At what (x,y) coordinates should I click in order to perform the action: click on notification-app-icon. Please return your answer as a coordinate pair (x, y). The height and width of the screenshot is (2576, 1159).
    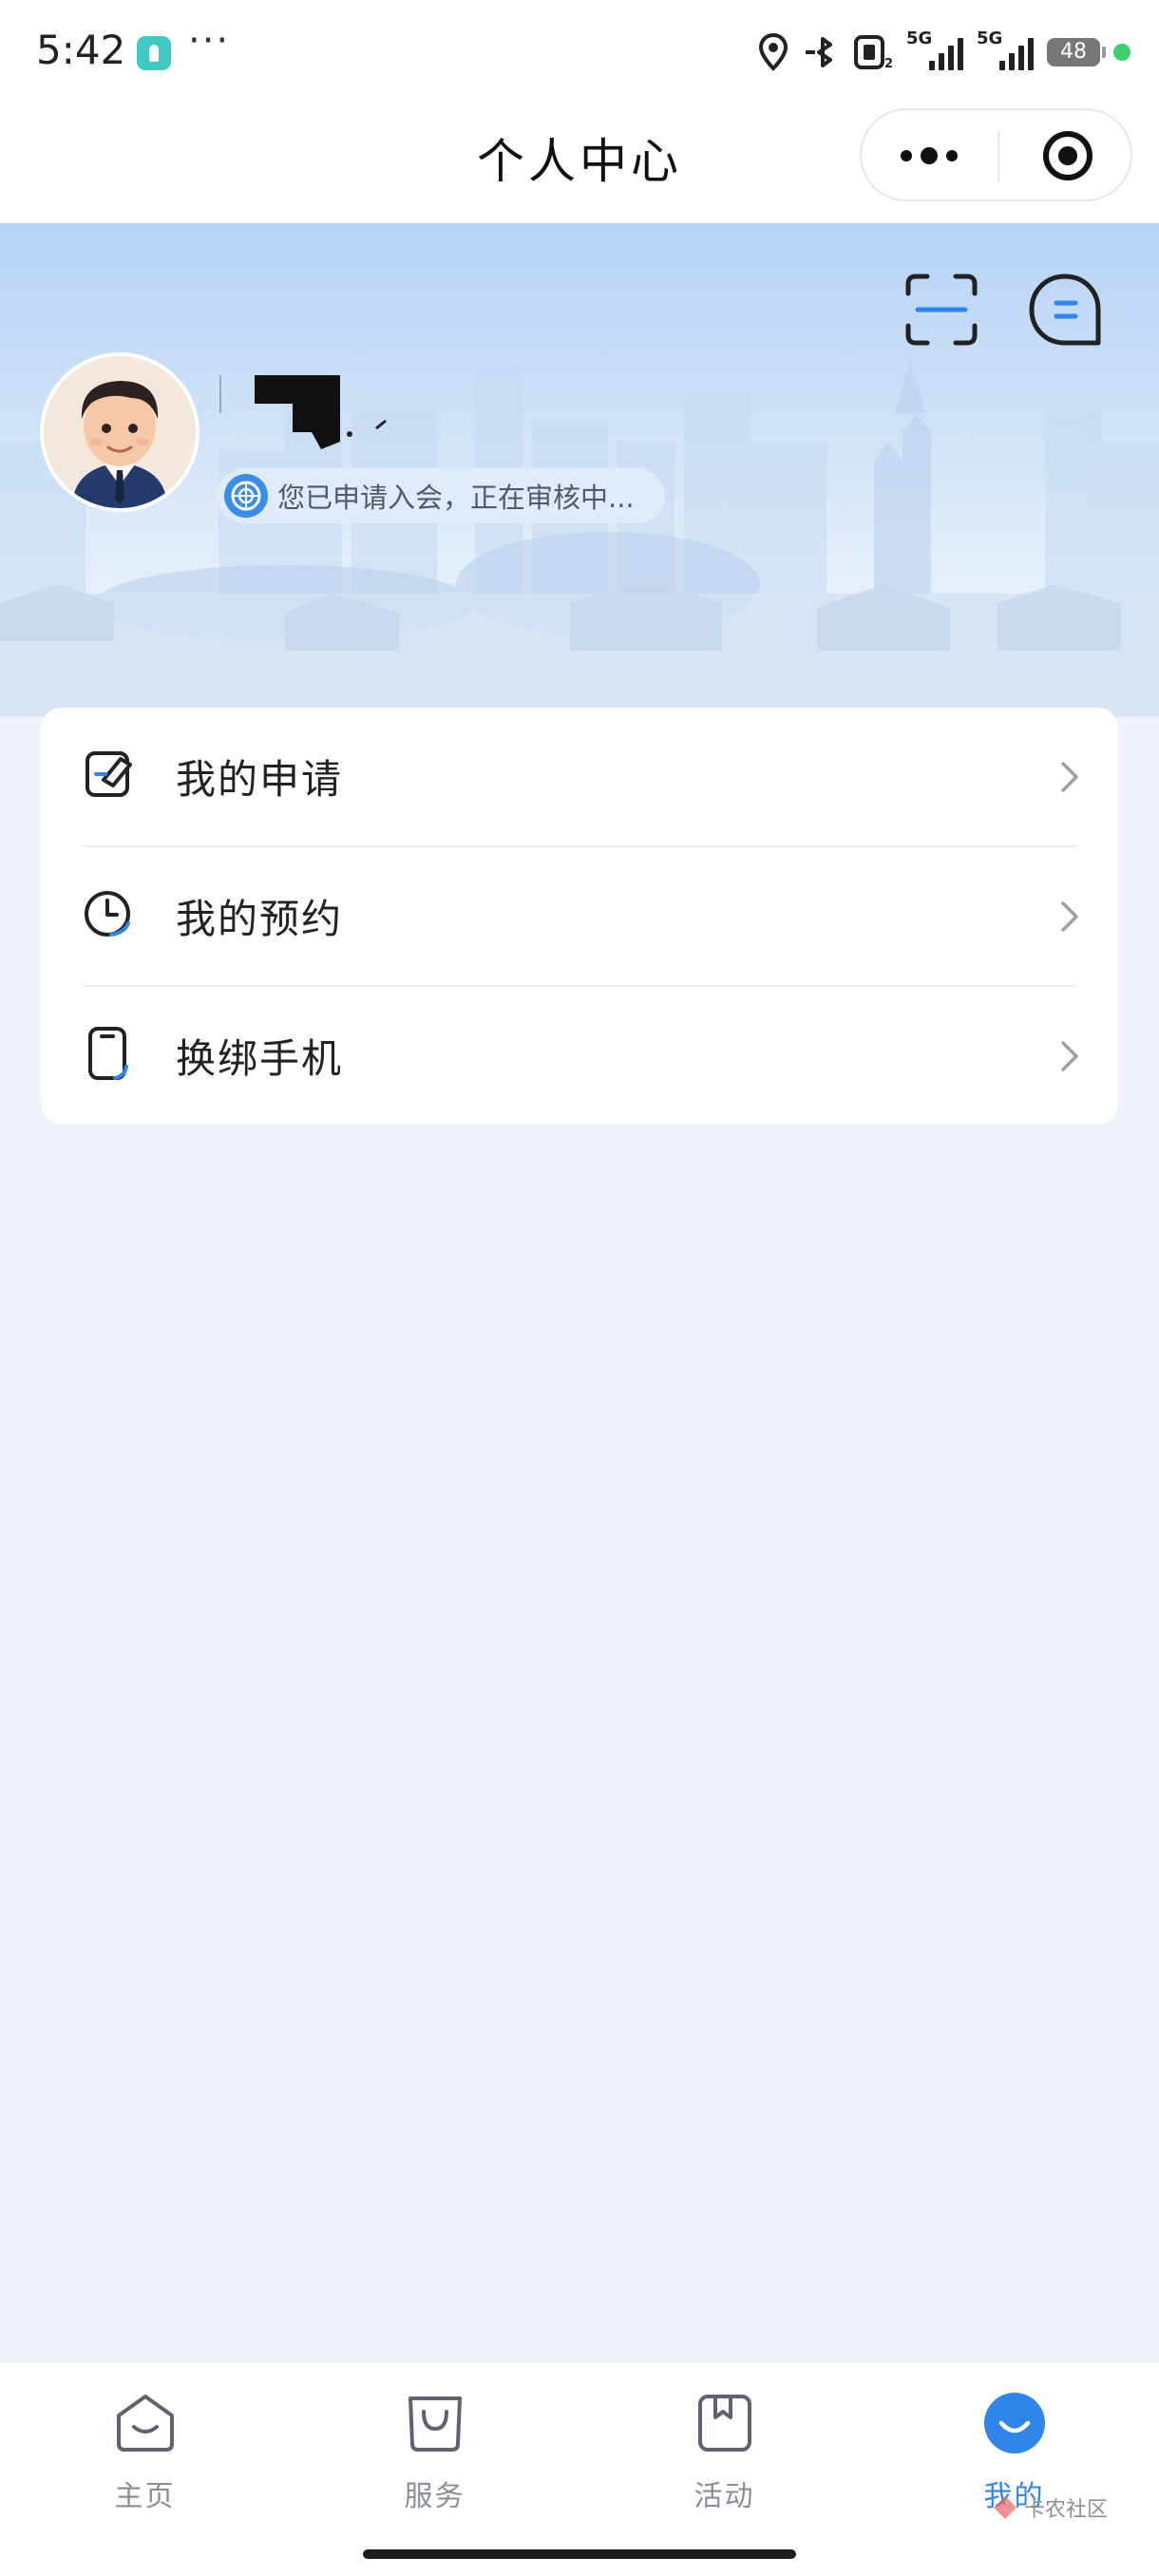
    Looking at the image, I should click on (154, 53).